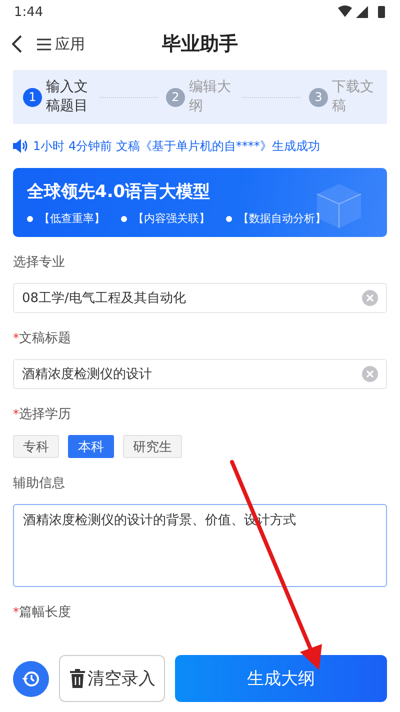 Image resolution: width=400 pixels, height=712 pixels. What do you see at coordinates (45, 338) in the screenshot?
I see `field-label: 文稿标题` at bounding box center [45, 338].